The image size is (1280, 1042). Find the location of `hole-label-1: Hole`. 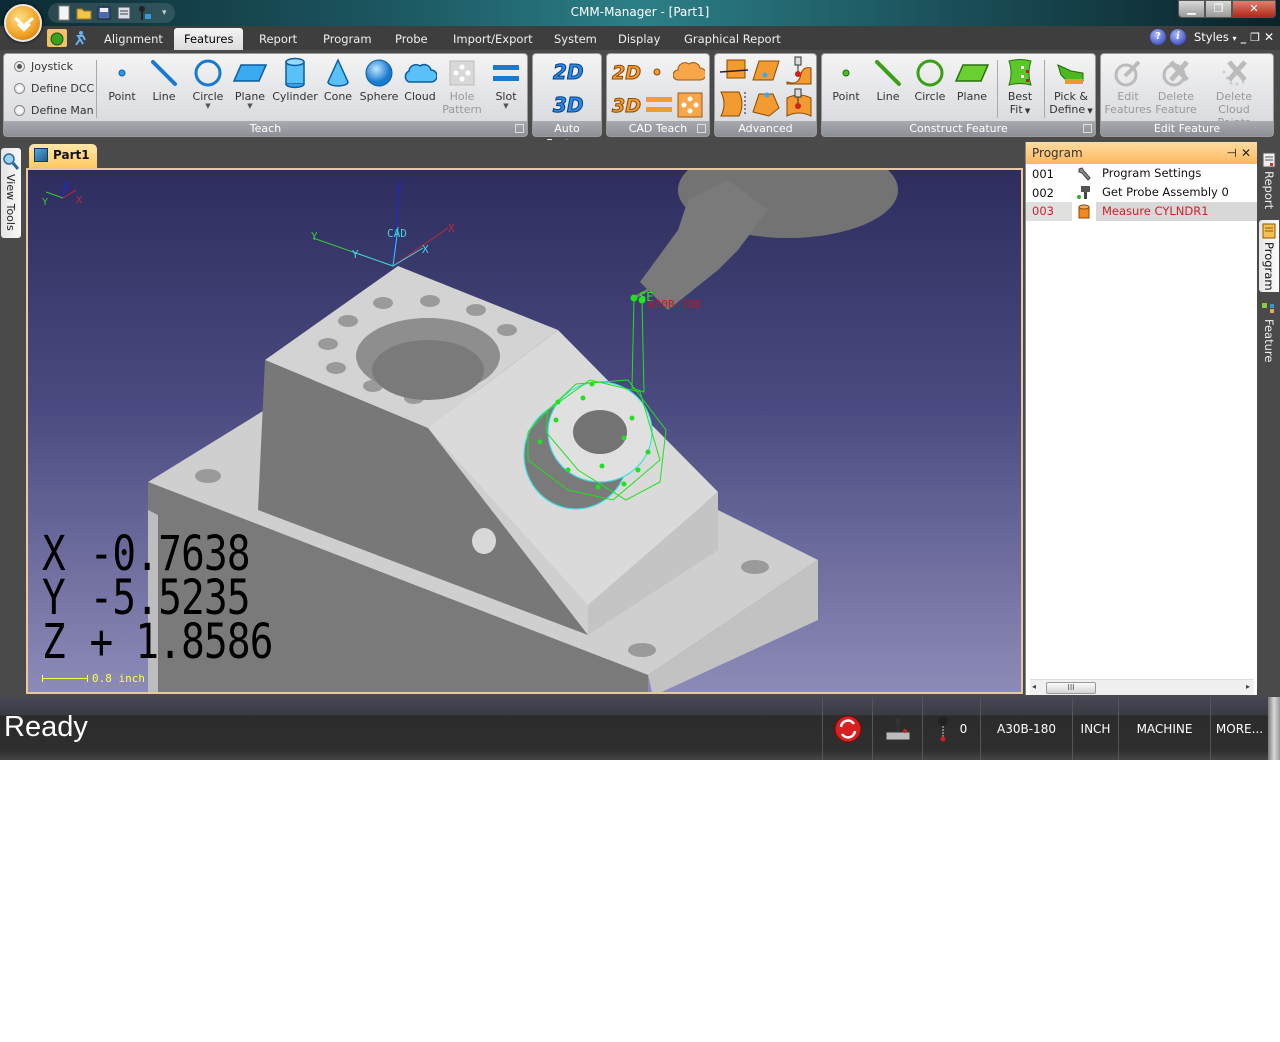

hole-label-1: Hole is located at coordinates (462, 96).